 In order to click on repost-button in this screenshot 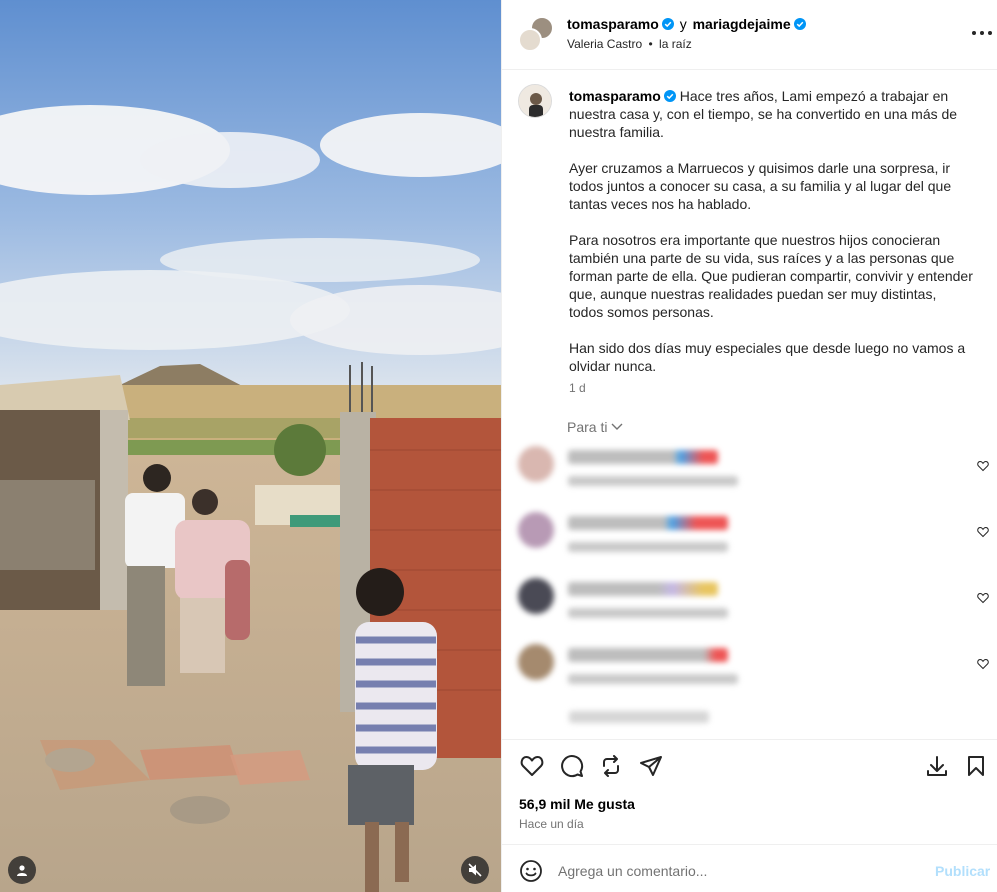, I will do `click(611, 766)`.